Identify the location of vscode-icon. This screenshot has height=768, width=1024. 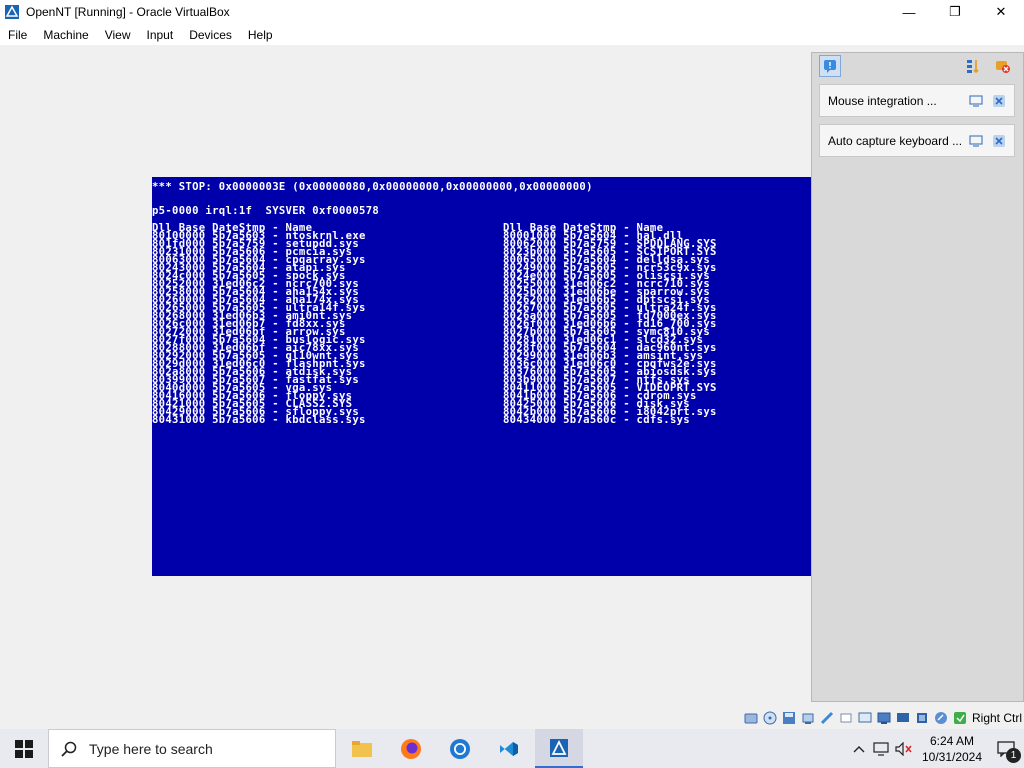
(509, 748).